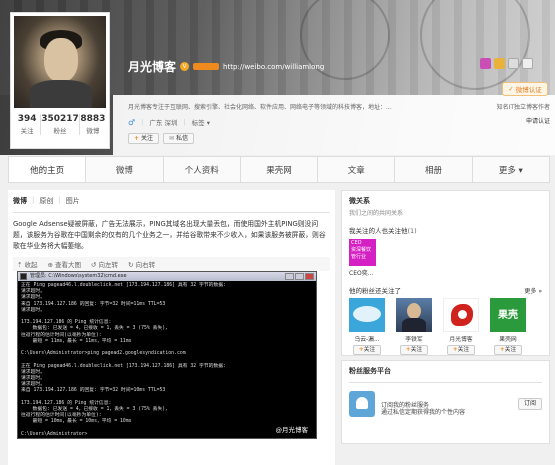 This screenshot has height=465, width=555. I want to click on stat-number: 394, so click(27, 119).